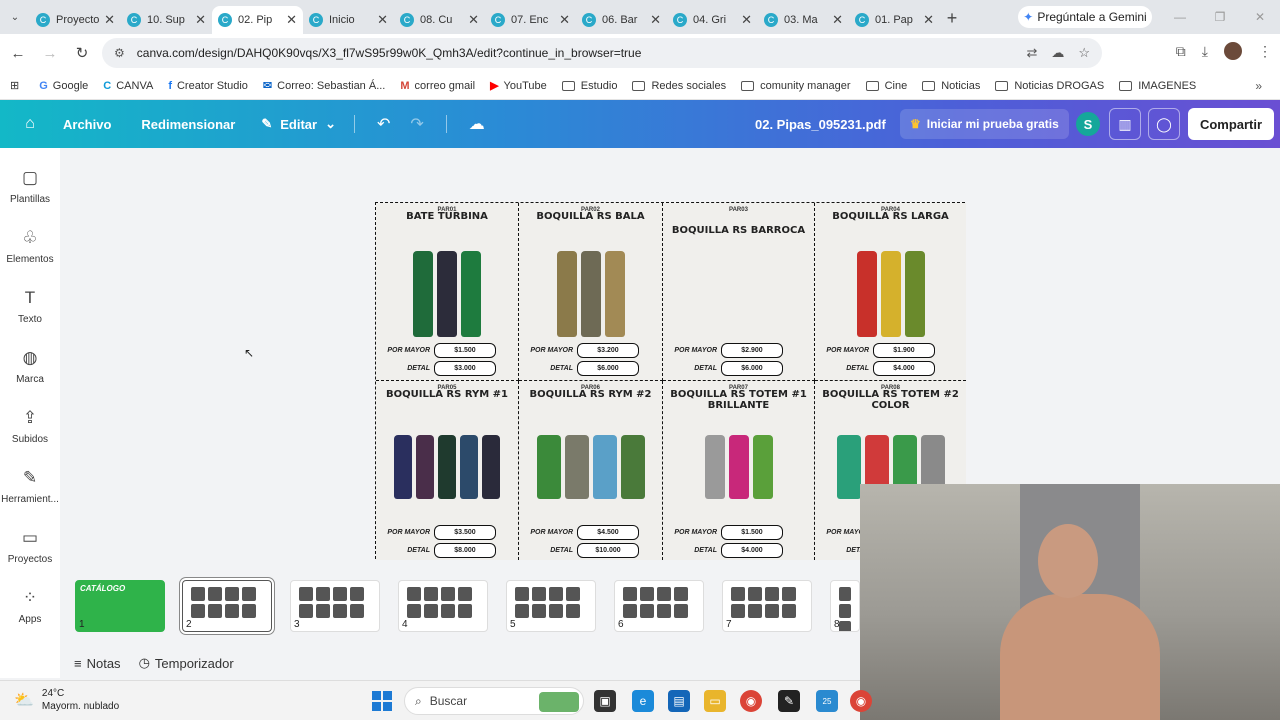 The width and height of the screenshot is (1280, 720). What do you see at coordinates (494, 701) in the screenshot?
I see `taskbar-search: ⌕ Buscar` at bounding box center [494, 701].